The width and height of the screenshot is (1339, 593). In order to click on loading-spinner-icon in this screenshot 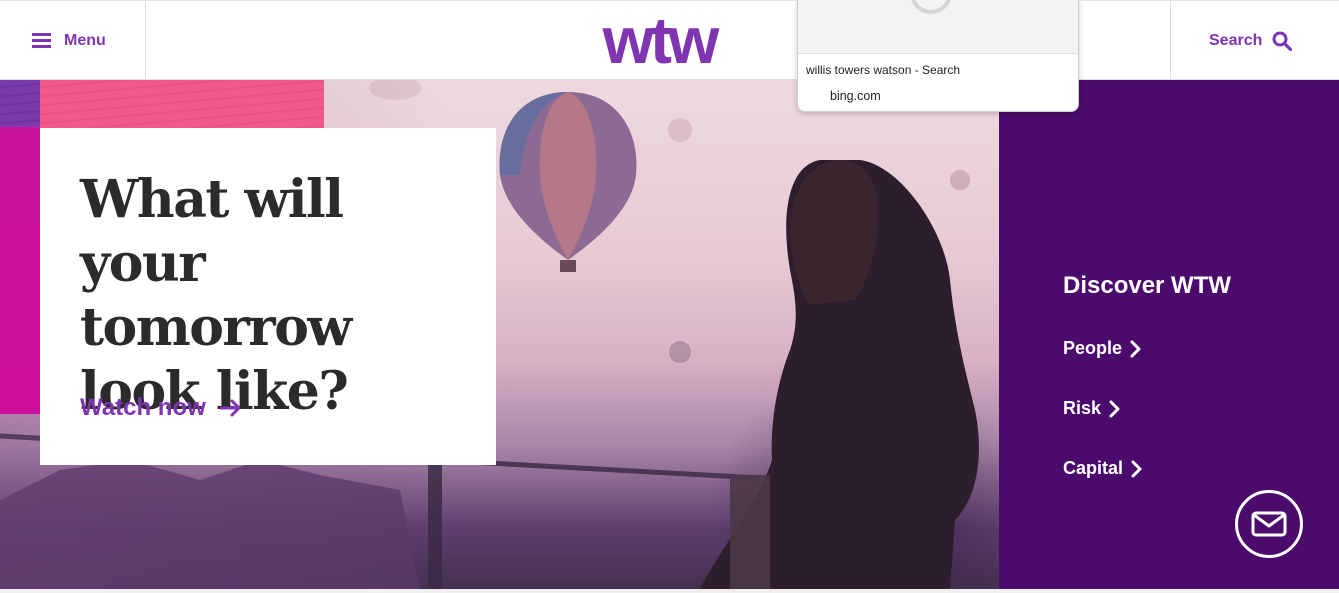, I will do `click(931, 7)`.